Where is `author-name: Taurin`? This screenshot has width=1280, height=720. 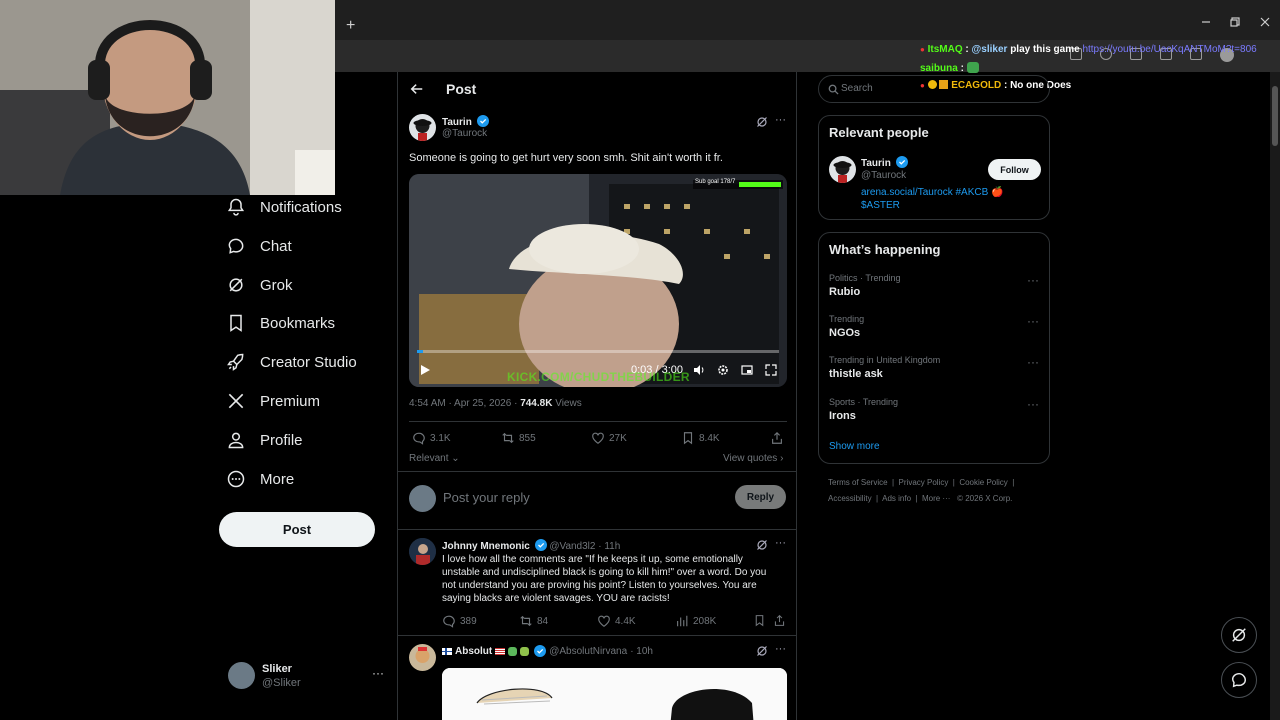
author-name: Taurin is located at coordinates (465, 121).